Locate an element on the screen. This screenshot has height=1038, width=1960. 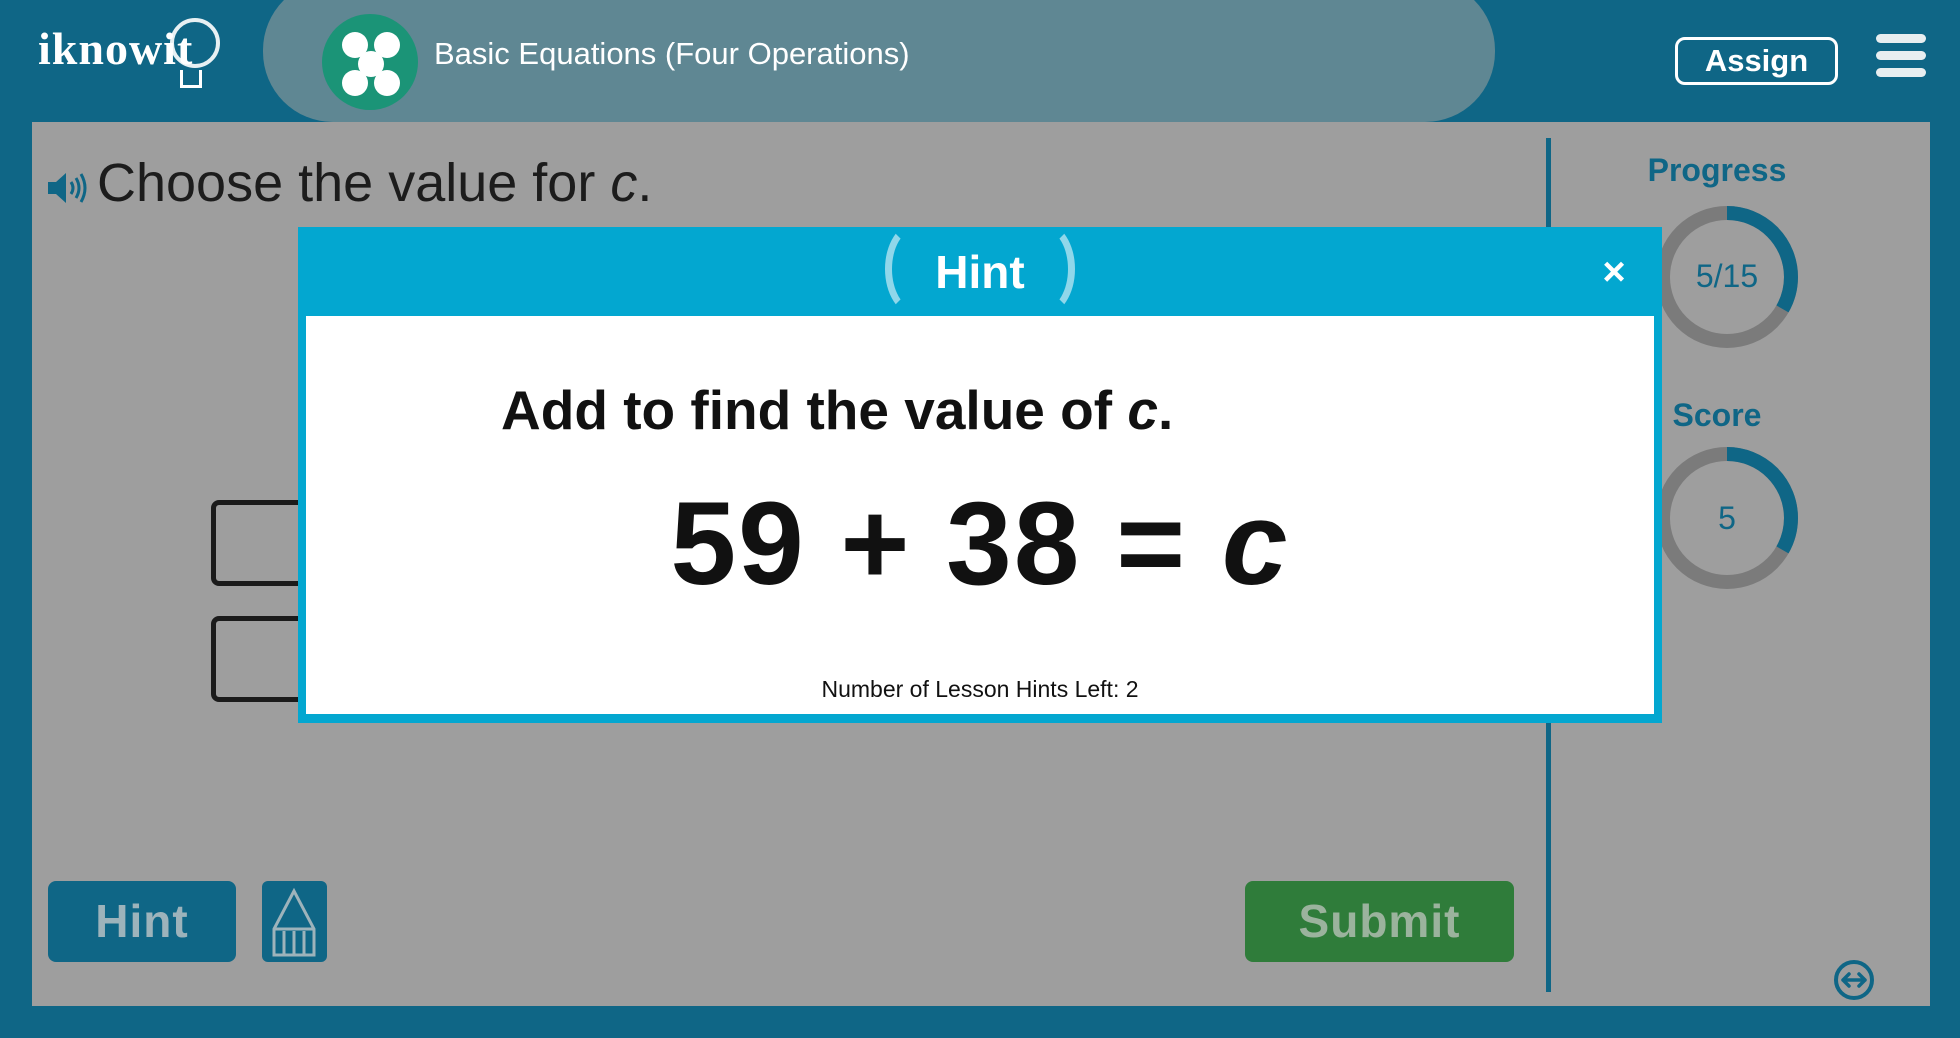
assign-button: Assign is located at coordinates (1756, 61).